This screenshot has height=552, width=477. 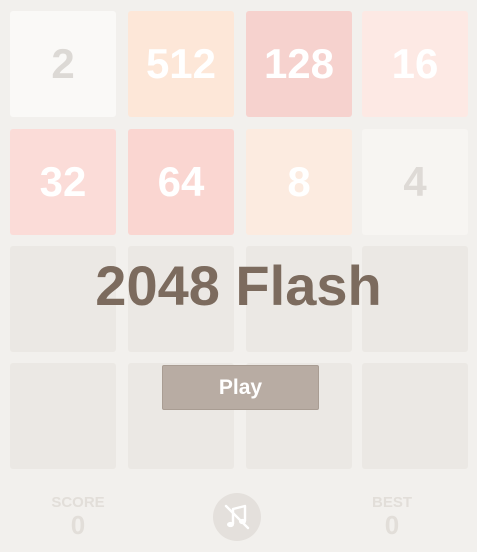 I want to click on tile-128: 128, so click(x=299, y=64).